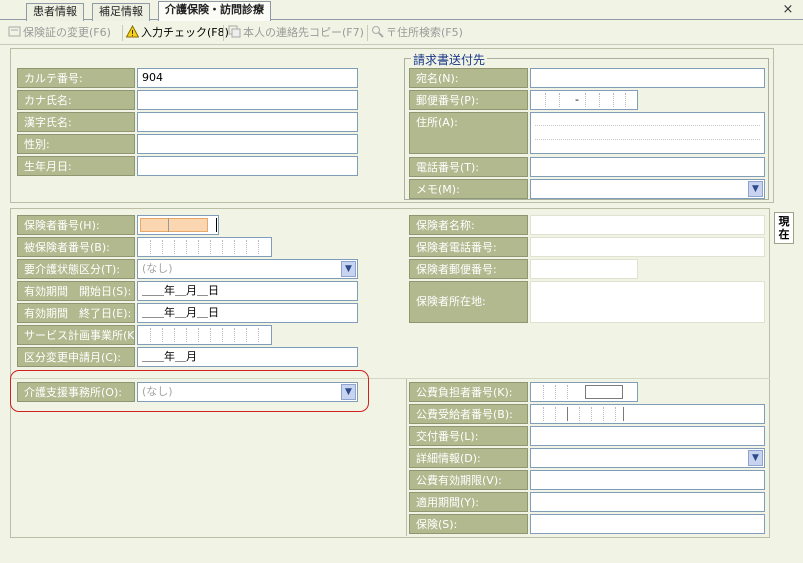 Image resolution: width=803 pixels, height=563 pixels. Describe the element at coordinates (189, 391) in the screenshot. I see `highlight-outline` at that location.